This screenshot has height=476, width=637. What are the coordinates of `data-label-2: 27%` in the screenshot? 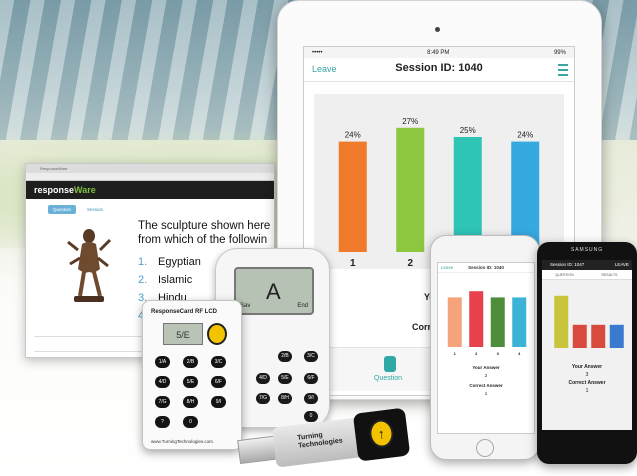 It's located at (410, 121).